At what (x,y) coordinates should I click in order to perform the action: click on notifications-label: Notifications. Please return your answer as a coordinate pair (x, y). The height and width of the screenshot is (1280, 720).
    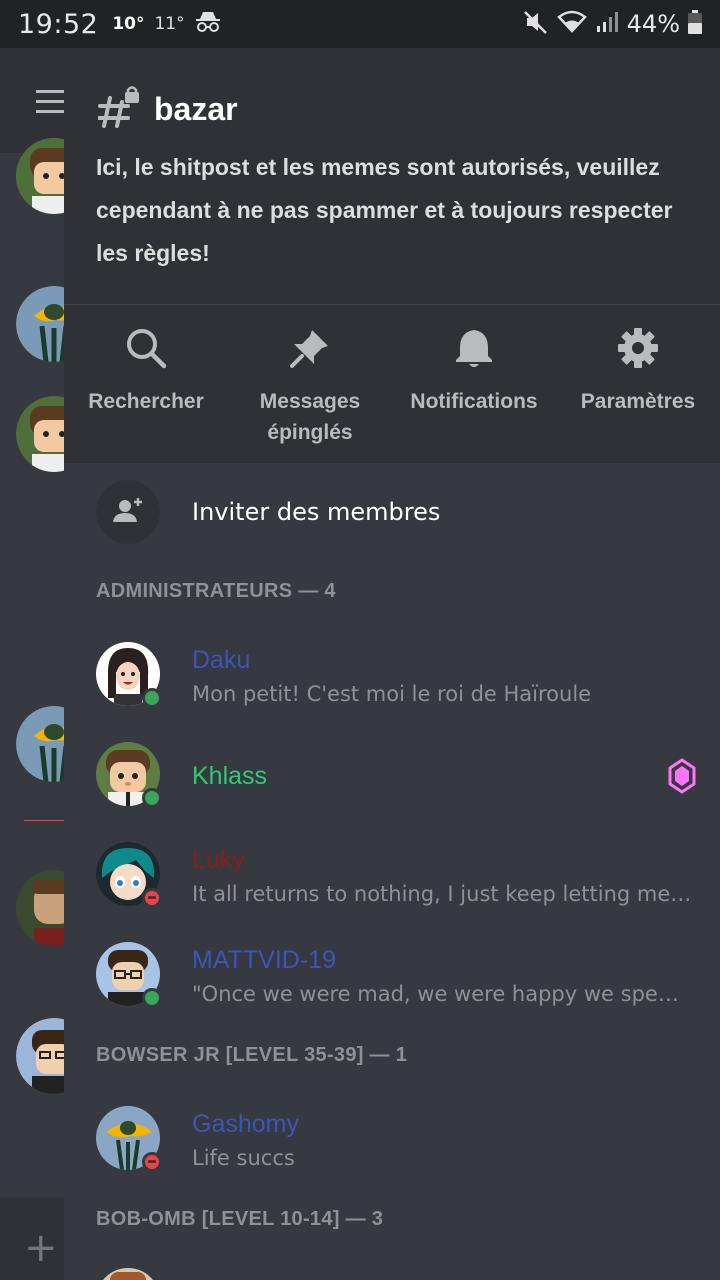
    Looking at the image, I should click on (474, 401).